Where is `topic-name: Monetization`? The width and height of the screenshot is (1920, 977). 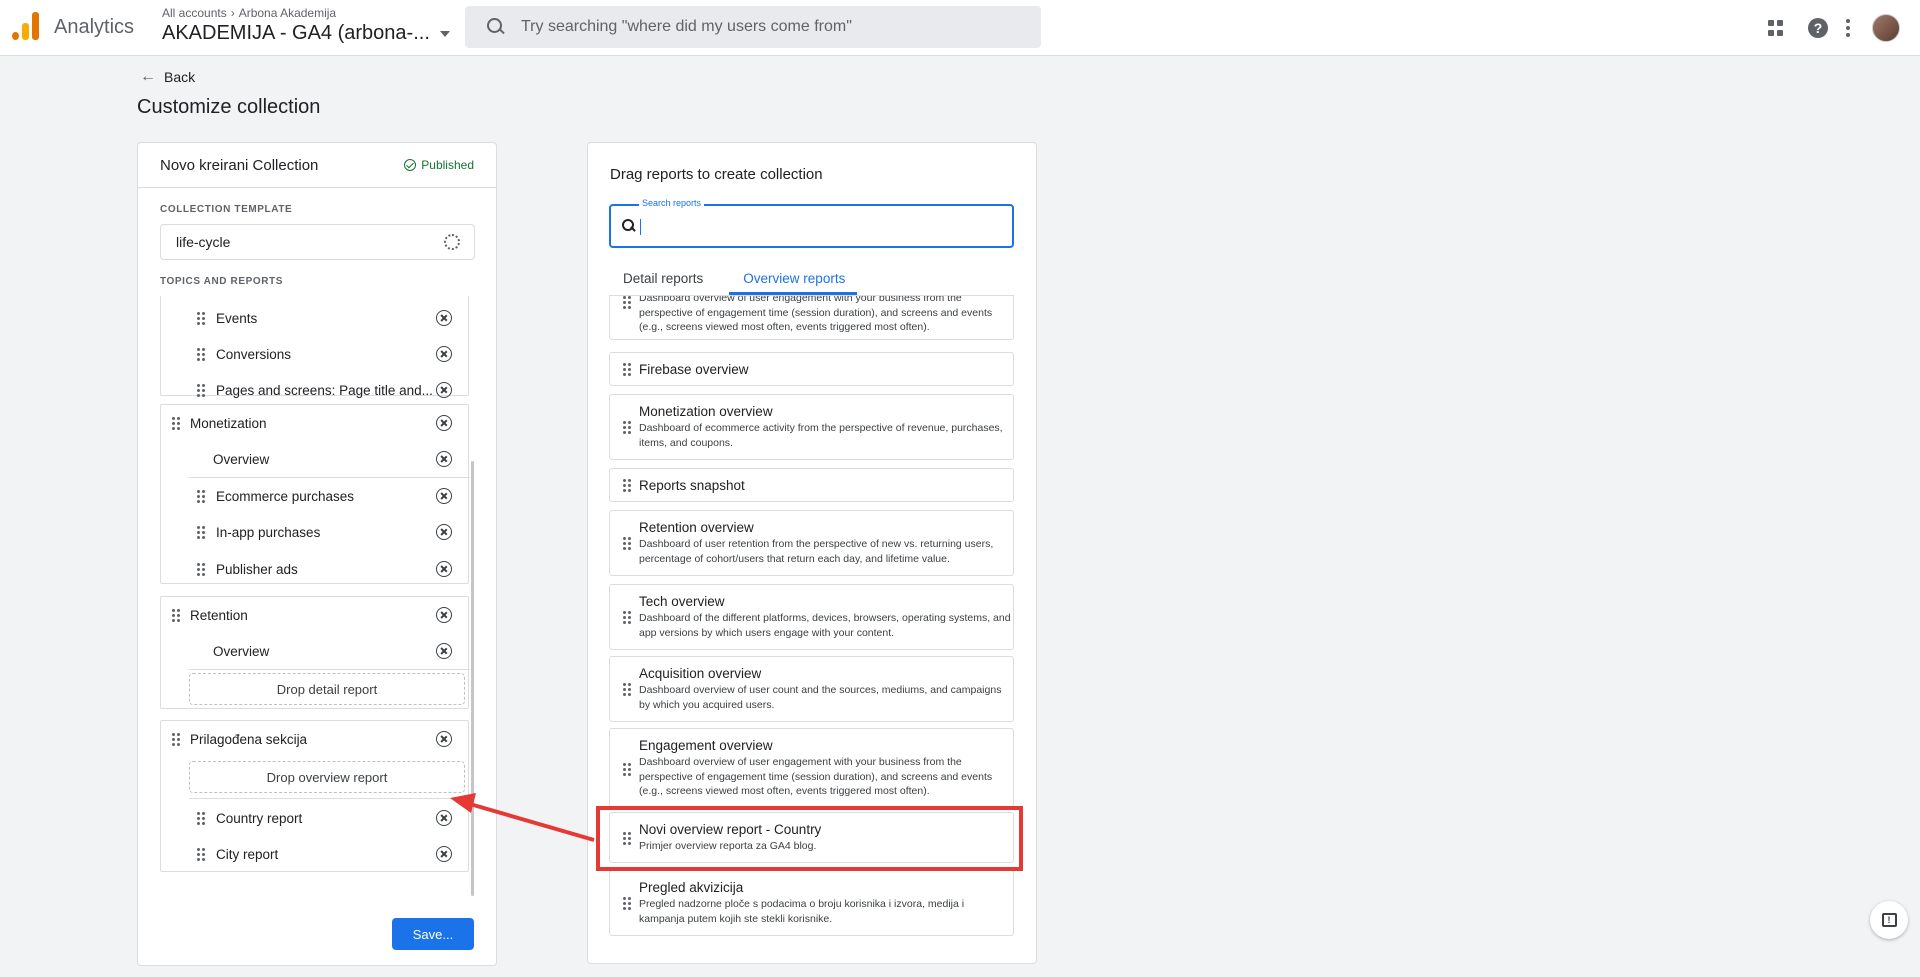
topic-name: Monetization is located at coordinates (228, 423).